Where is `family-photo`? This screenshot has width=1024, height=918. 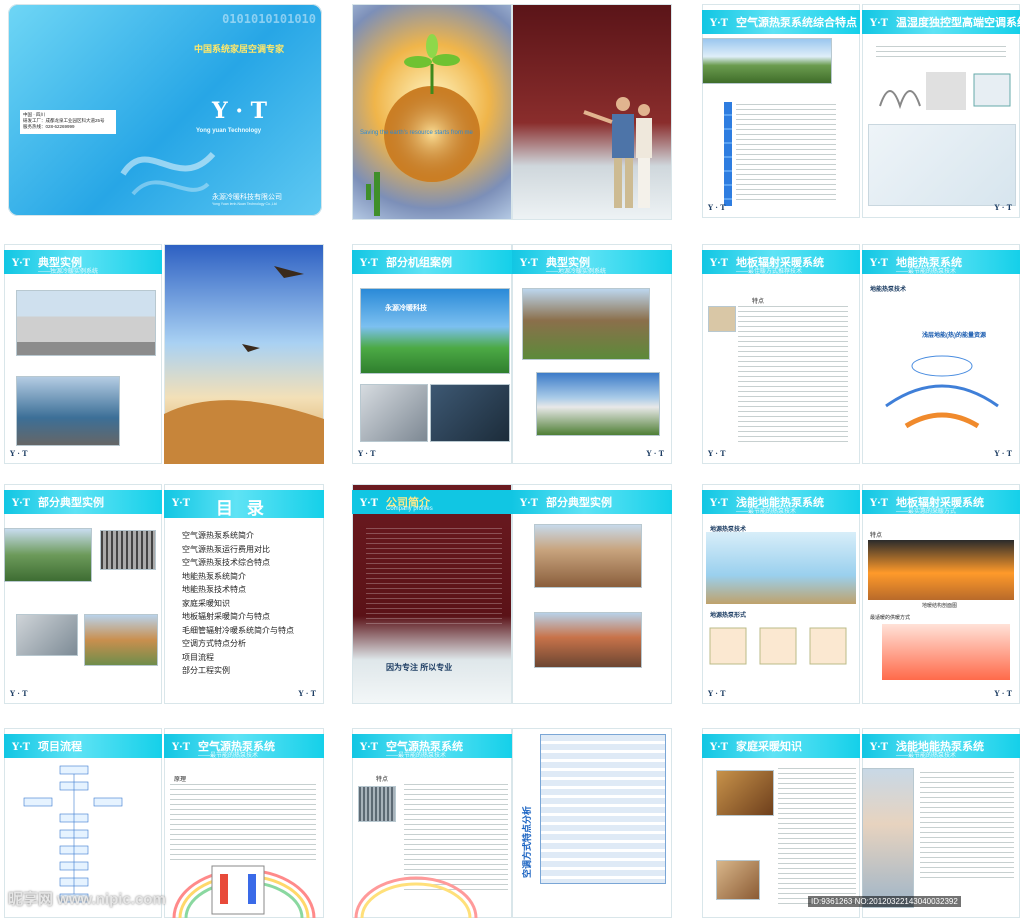
family-photo is located at coordinates (888, 838).